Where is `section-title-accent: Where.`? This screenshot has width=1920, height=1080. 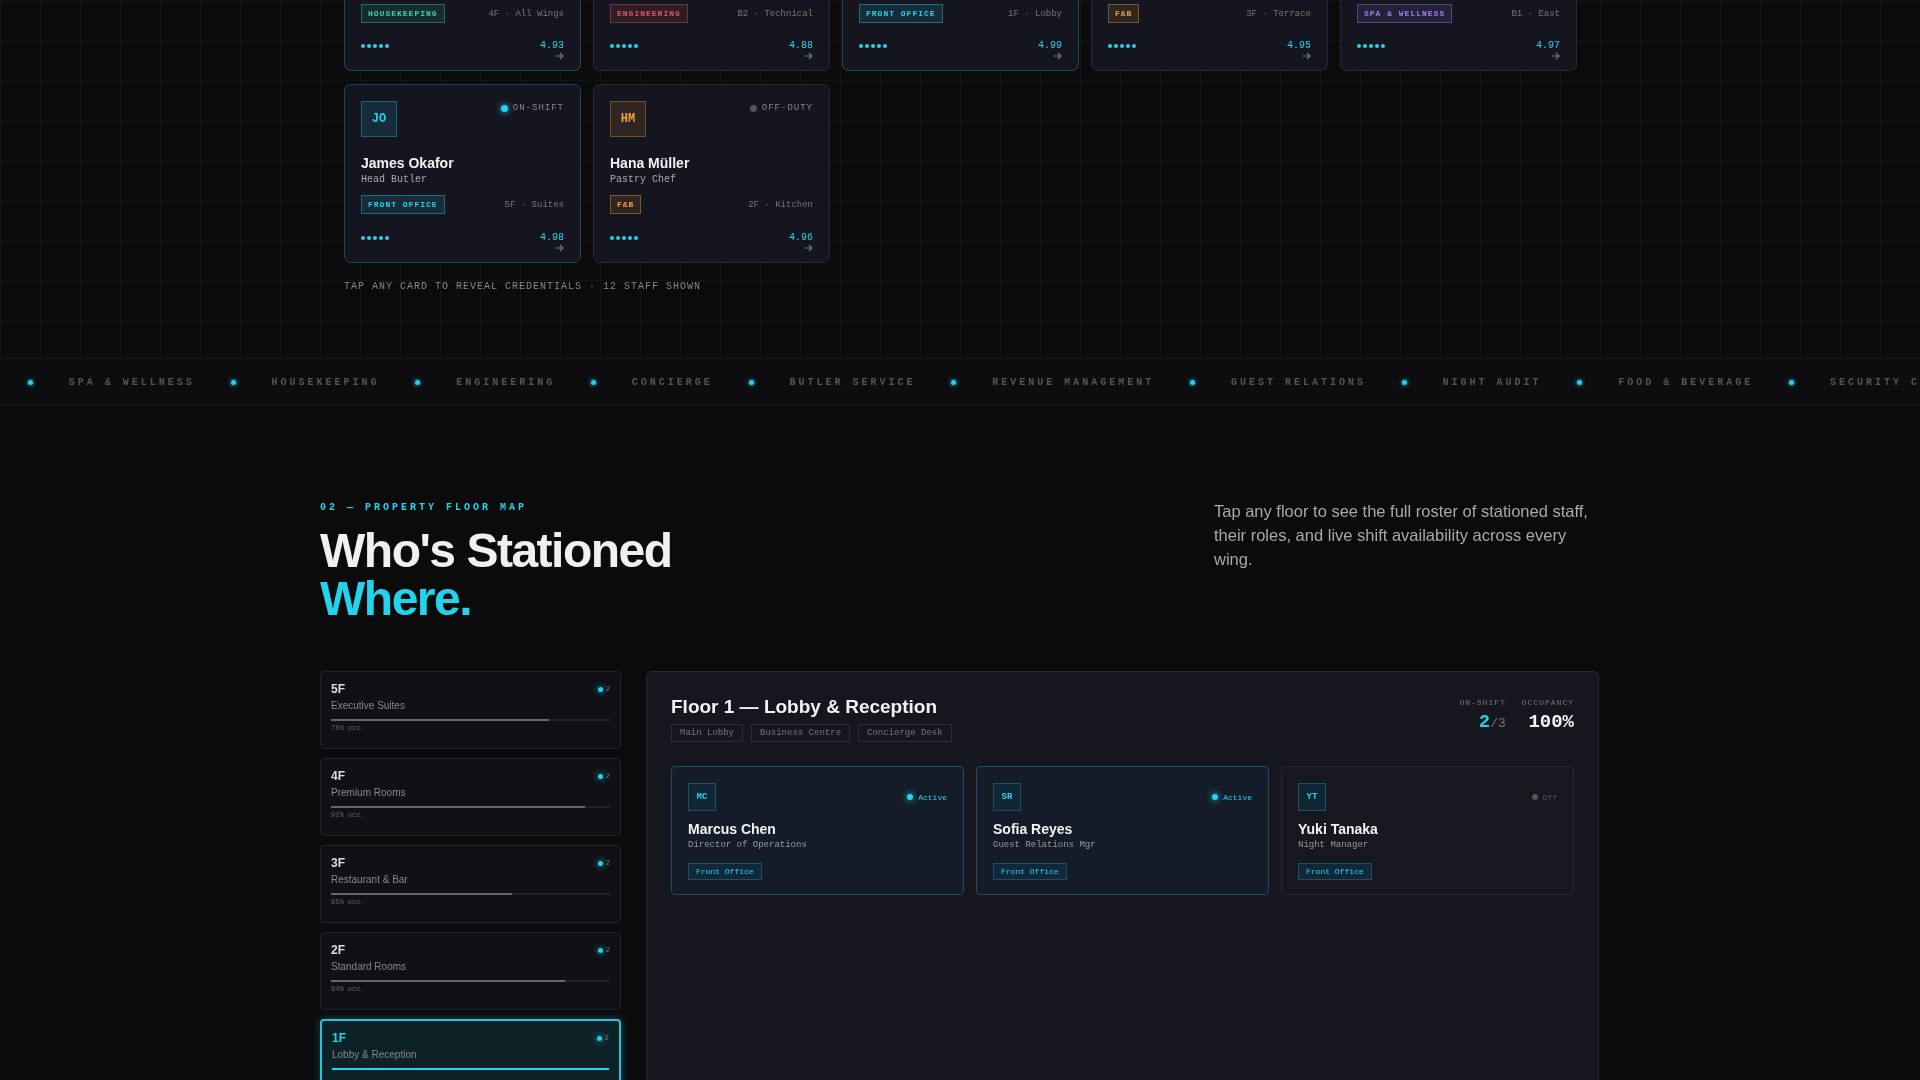 section-title-accent: Where. is located at coordinates (396, 599).